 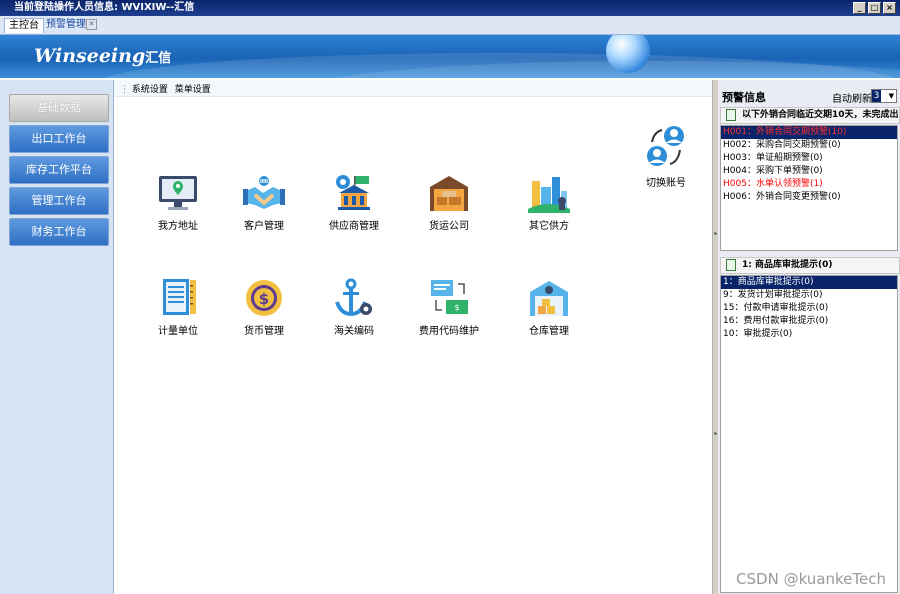 What do you see at coordinates (449, 297) in the screenshot?
I see `expense-code-icon: $` at bounding box center [449, 297].